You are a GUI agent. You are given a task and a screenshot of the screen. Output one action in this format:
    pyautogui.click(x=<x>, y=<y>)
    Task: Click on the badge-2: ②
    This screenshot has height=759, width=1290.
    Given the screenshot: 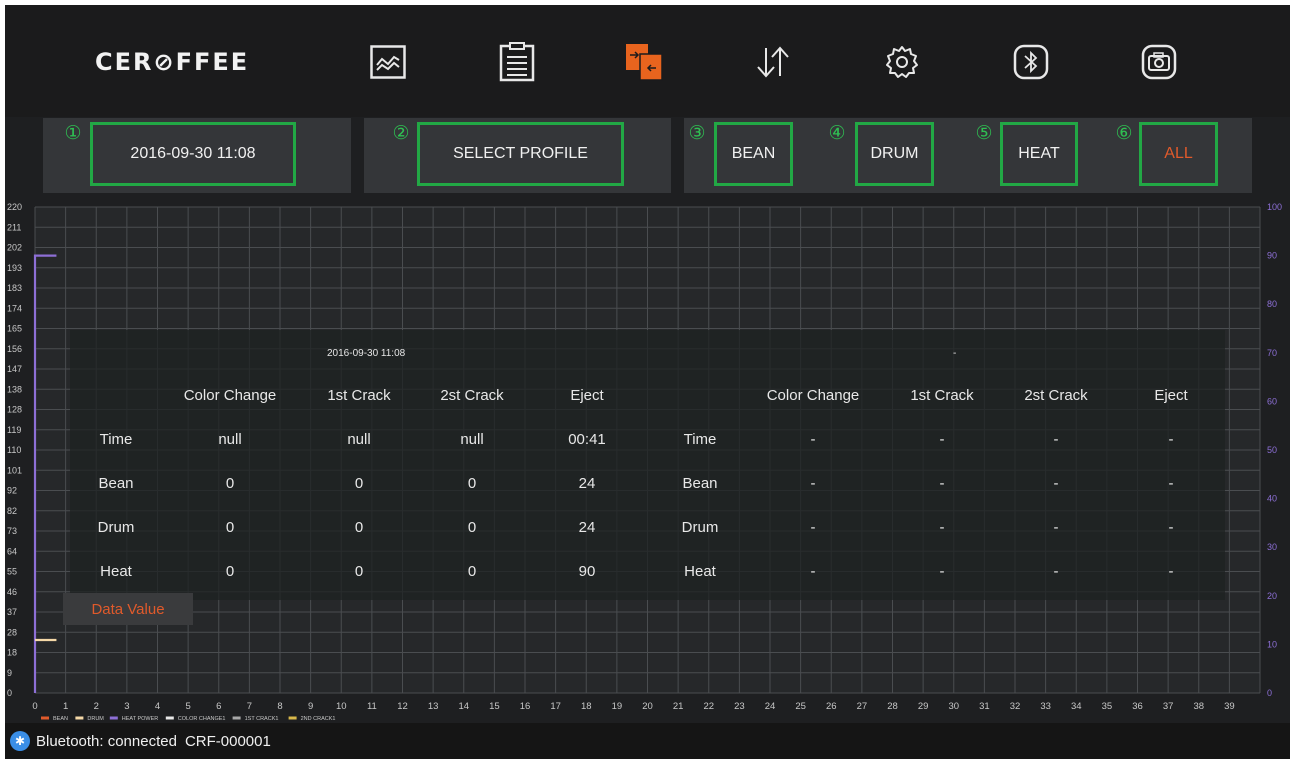 What is the action you would take?
    pyautogui.click(x=401, y=133)
    